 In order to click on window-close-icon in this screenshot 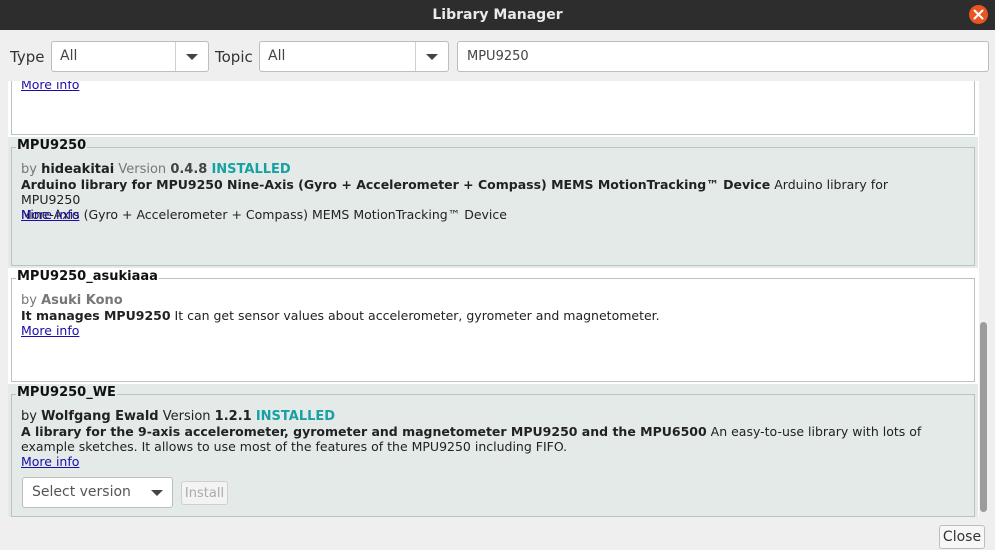, I will do `click(978, 14)`.